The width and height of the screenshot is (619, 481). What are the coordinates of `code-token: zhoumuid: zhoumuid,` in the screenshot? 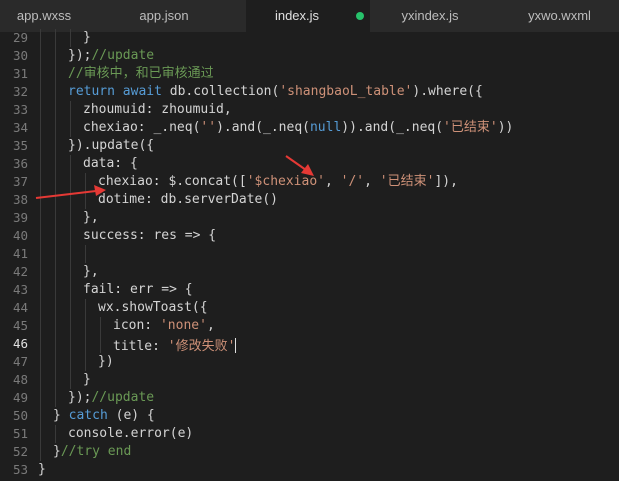 It's located at (157, 109).